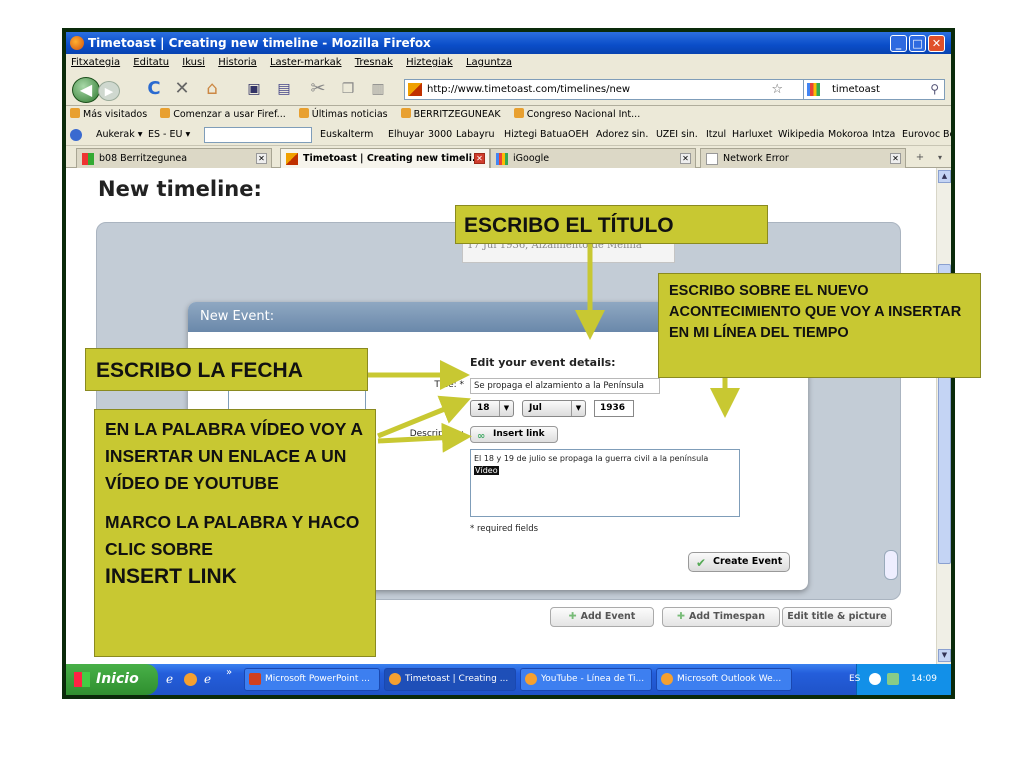 Image resolution: width=1024 pixels, height=768 pixels. What do you see at coordinates (883, 135) in the screenshot?
I see `toolbar-link: Intza` at bounding box center [883, 135].